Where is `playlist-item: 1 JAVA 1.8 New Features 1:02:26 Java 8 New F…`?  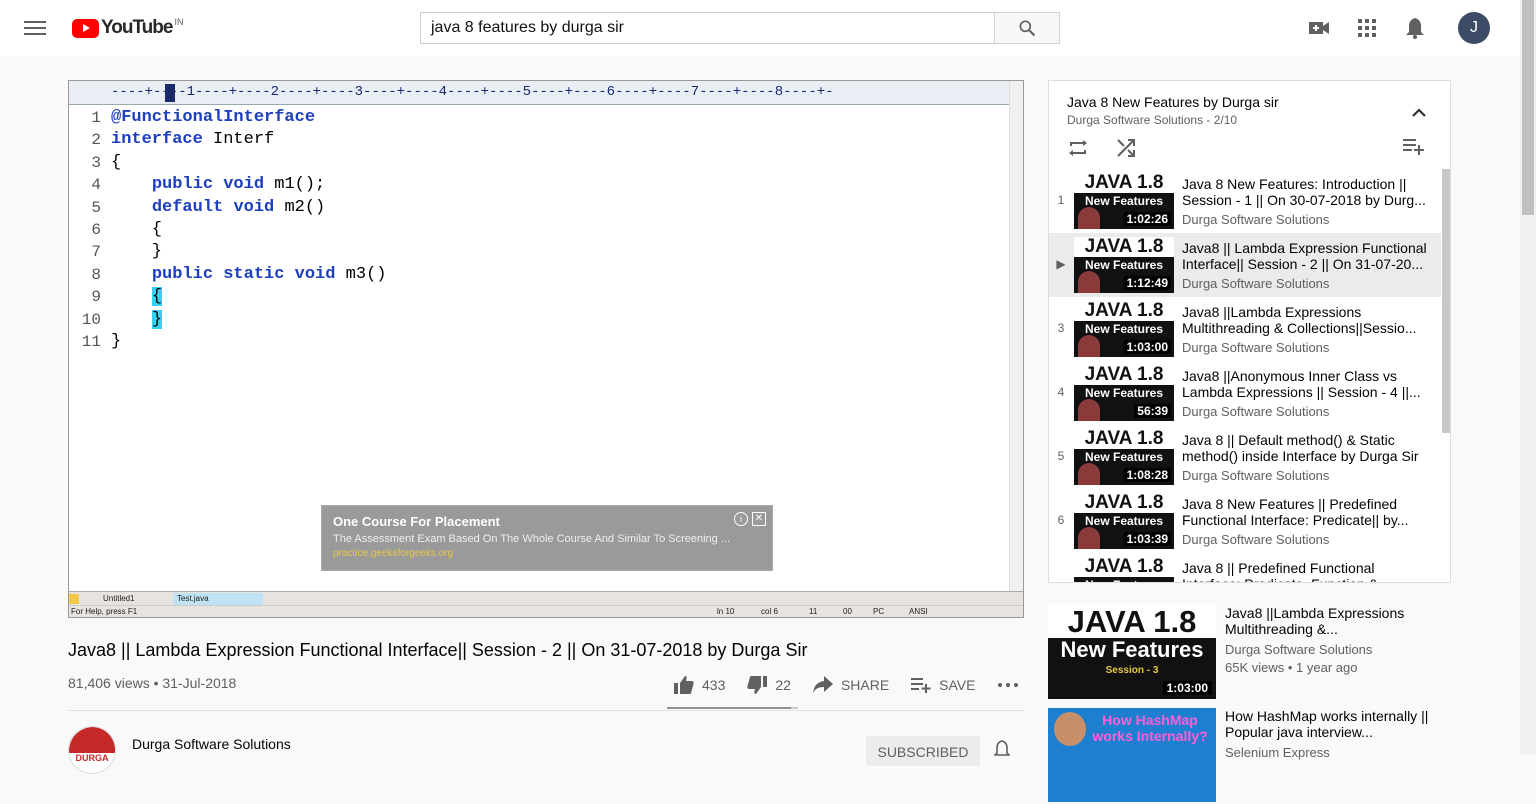 playlist-item: 1 JAVA 1.8 New Features 1:02:26 Java 8 New F… is located at coordinates (1245, 201).